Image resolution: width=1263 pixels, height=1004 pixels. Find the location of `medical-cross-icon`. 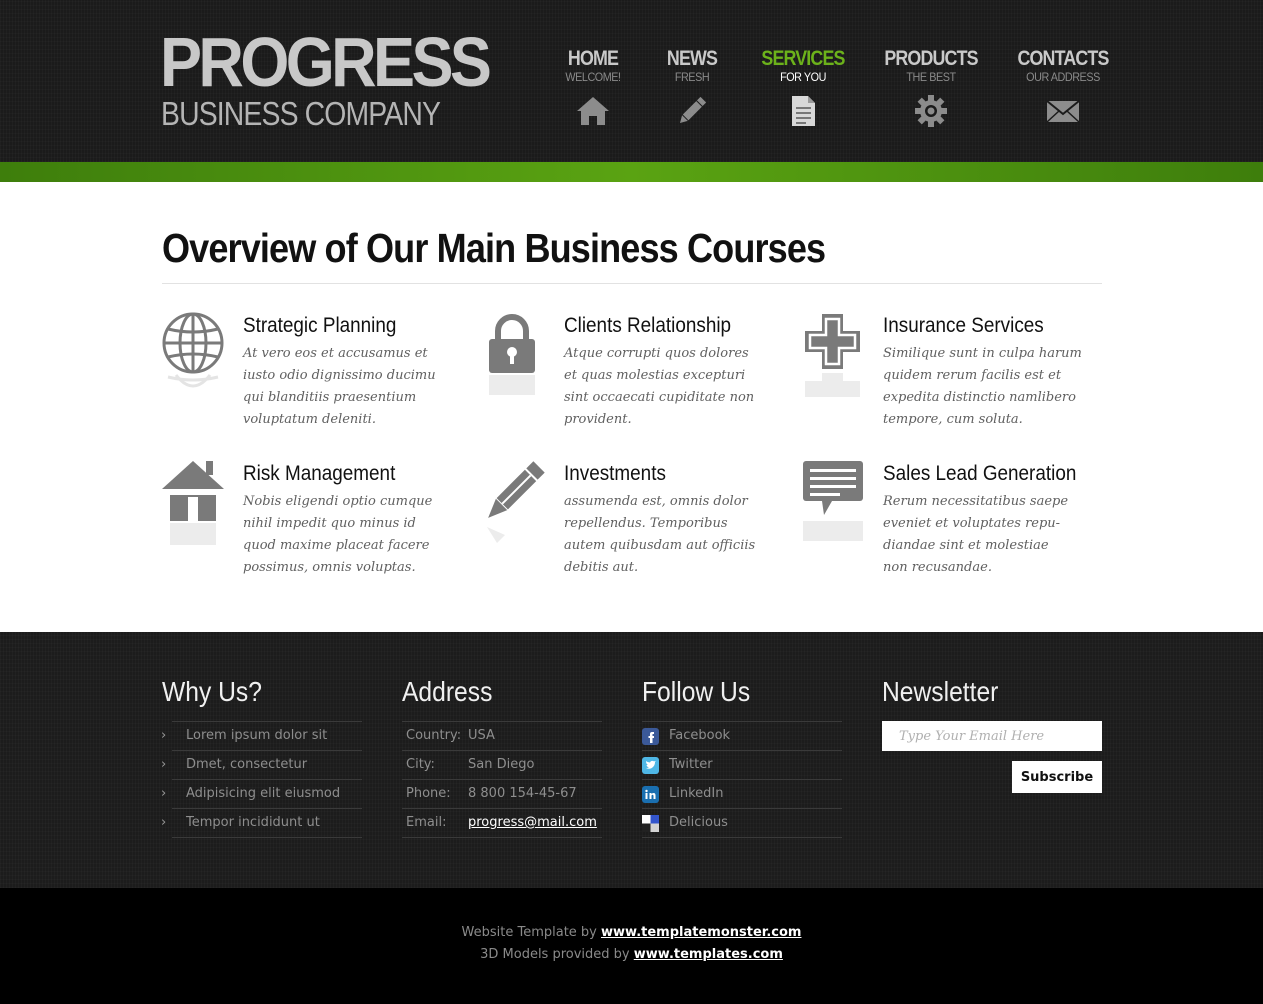

medical-cross-icon is located at coordinates (832, 355).